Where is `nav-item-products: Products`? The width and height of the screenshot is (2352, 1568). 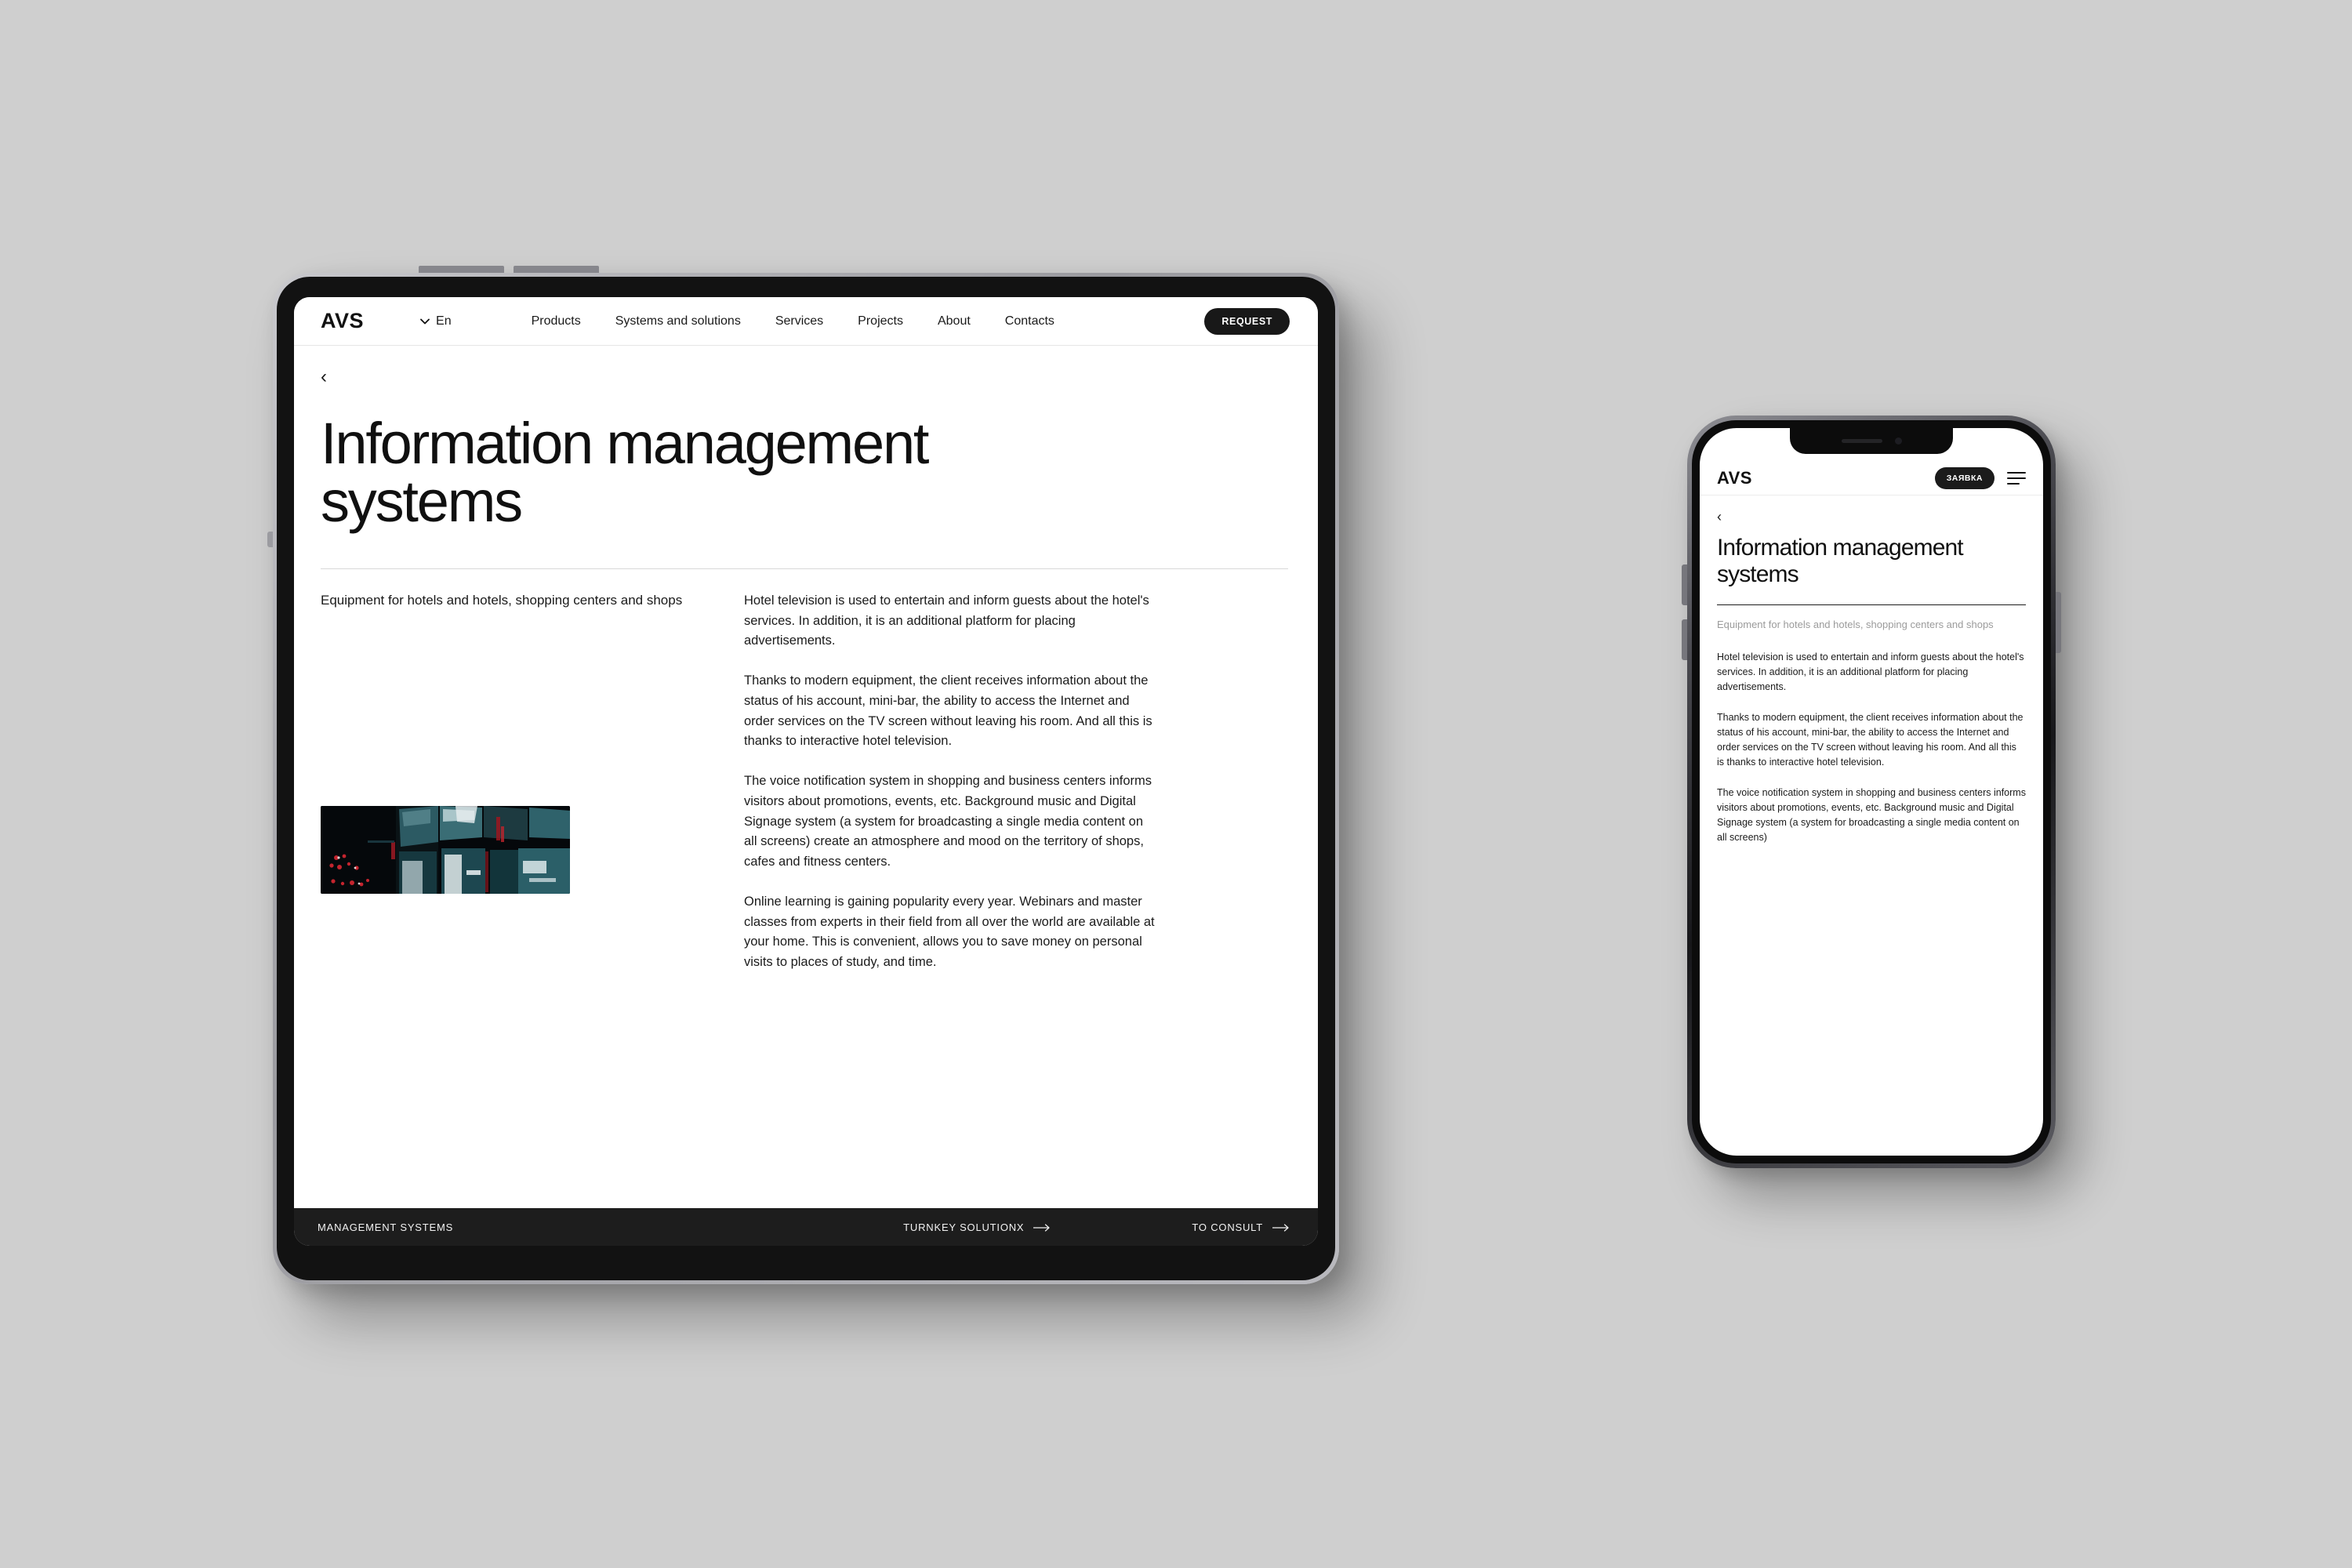
nav-item-products: Products is located at coordinates (556, 321).